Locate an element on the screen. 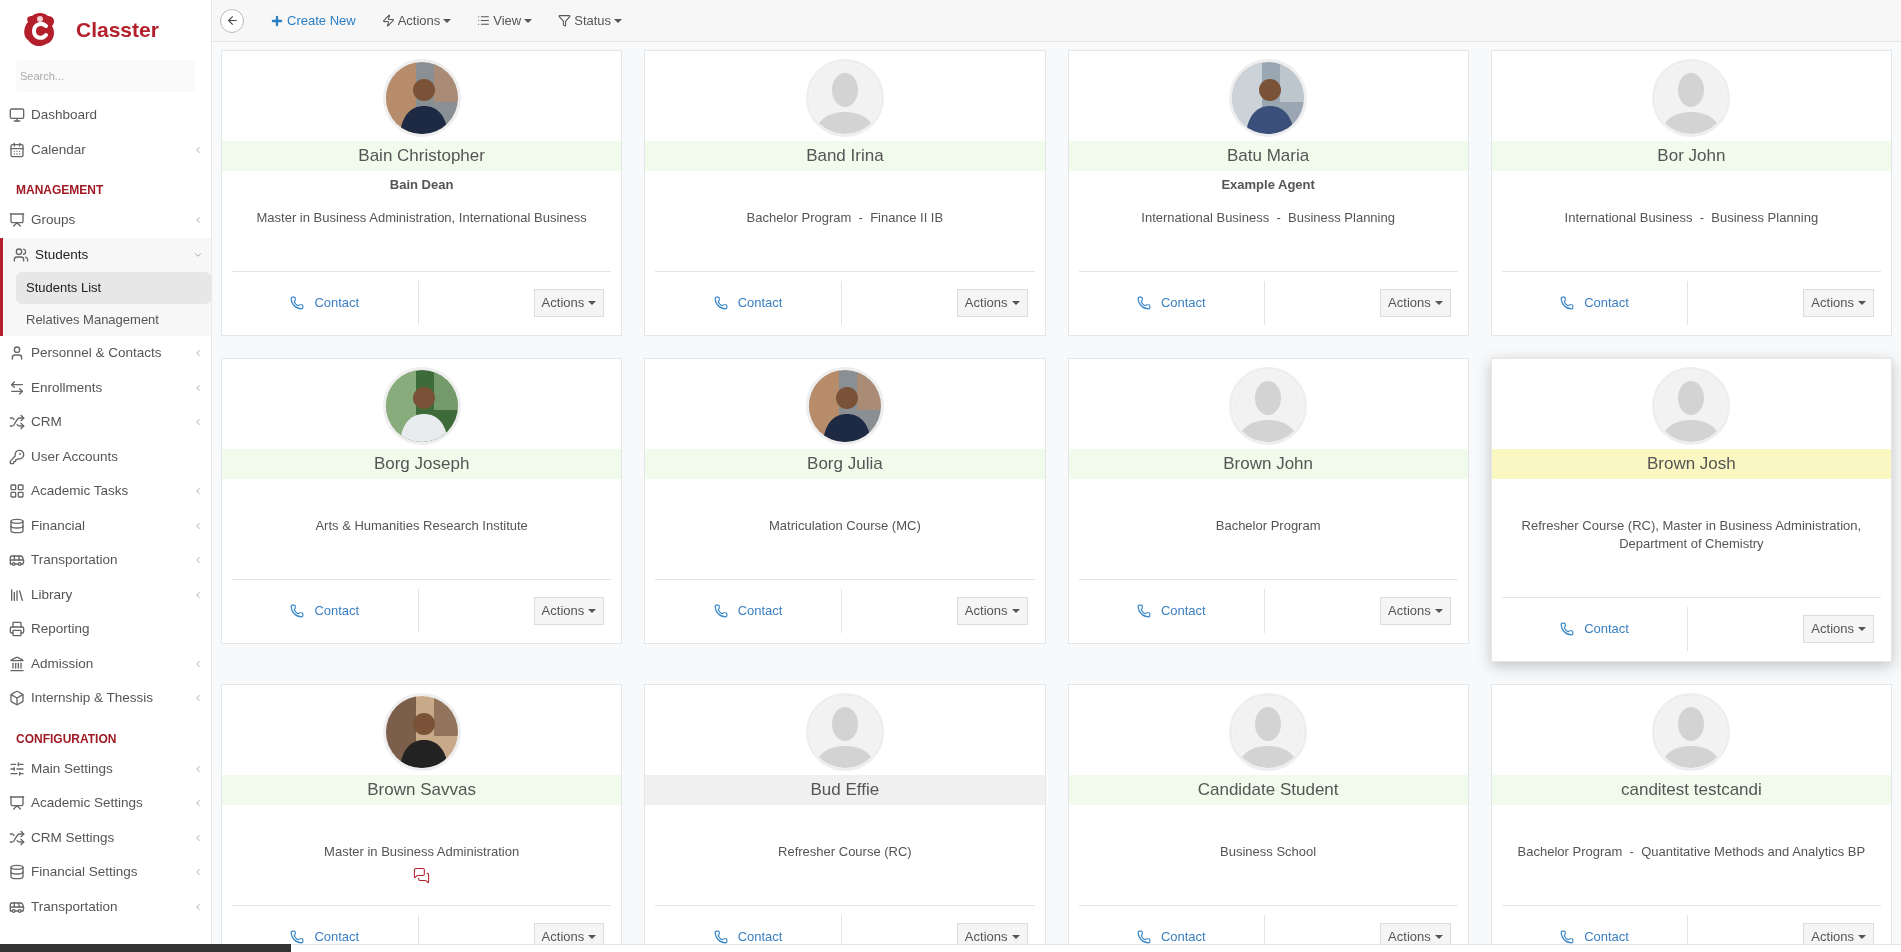  toolbar-menu: Actions is located at coordinates (416, 20).